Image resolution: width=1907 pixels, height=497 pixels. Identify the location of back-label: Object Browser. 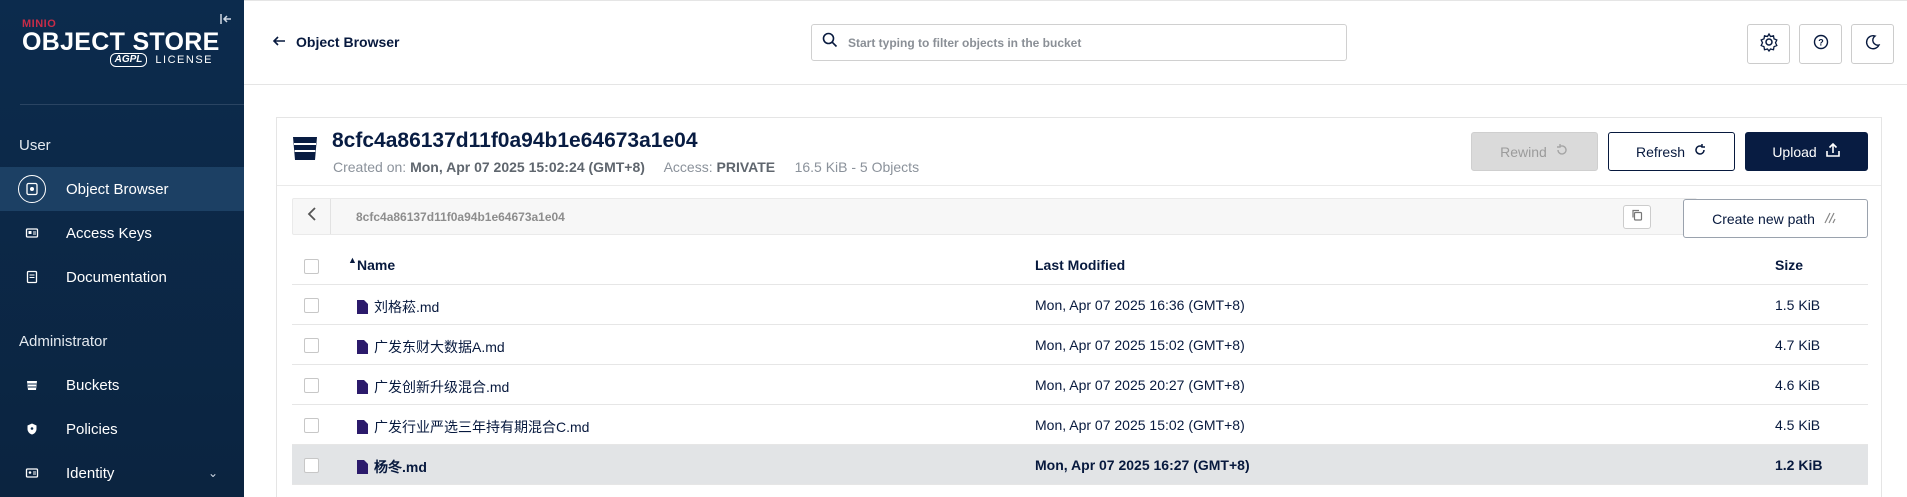
(348, 42).